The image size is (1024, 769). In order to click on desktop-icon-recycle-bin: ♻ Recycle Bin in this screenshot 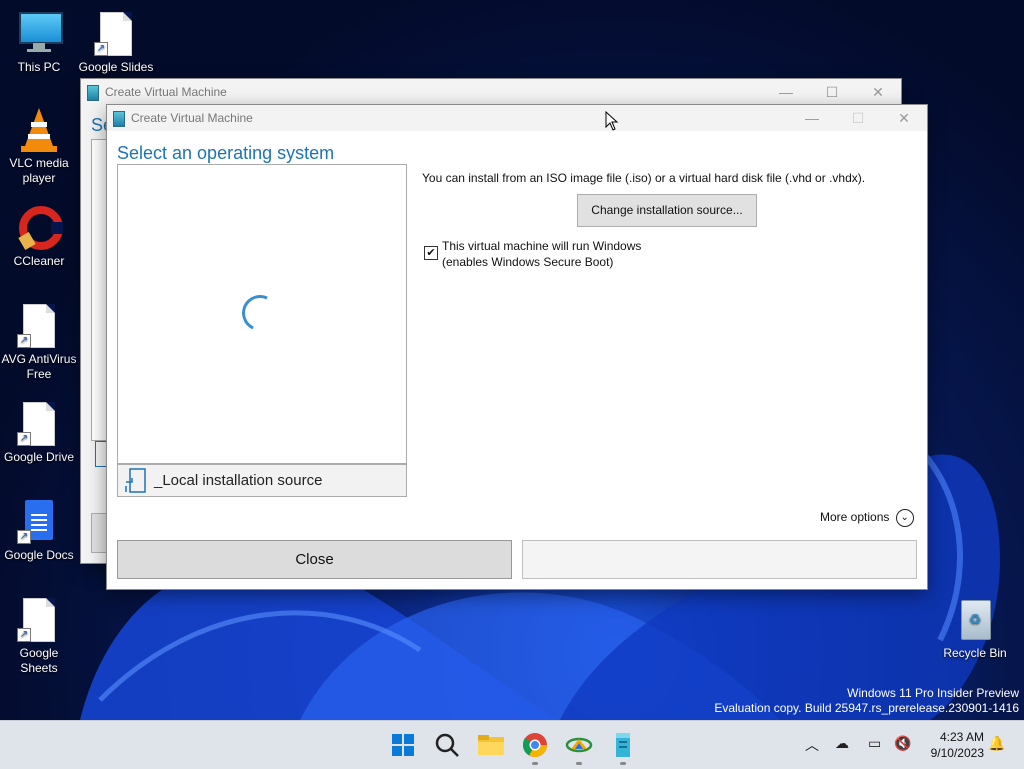, I will do `click(975, 628)`.